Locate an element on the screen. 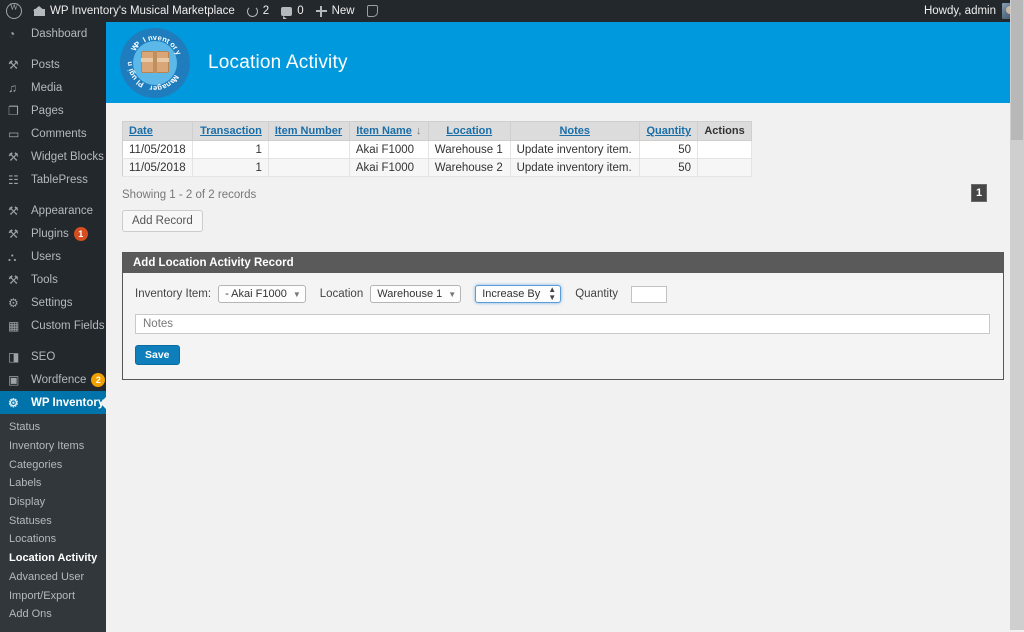 Image resolution: width=1024 pixels, height=632 pixels. column-header-location: Location is located at coordinates (469, 131).